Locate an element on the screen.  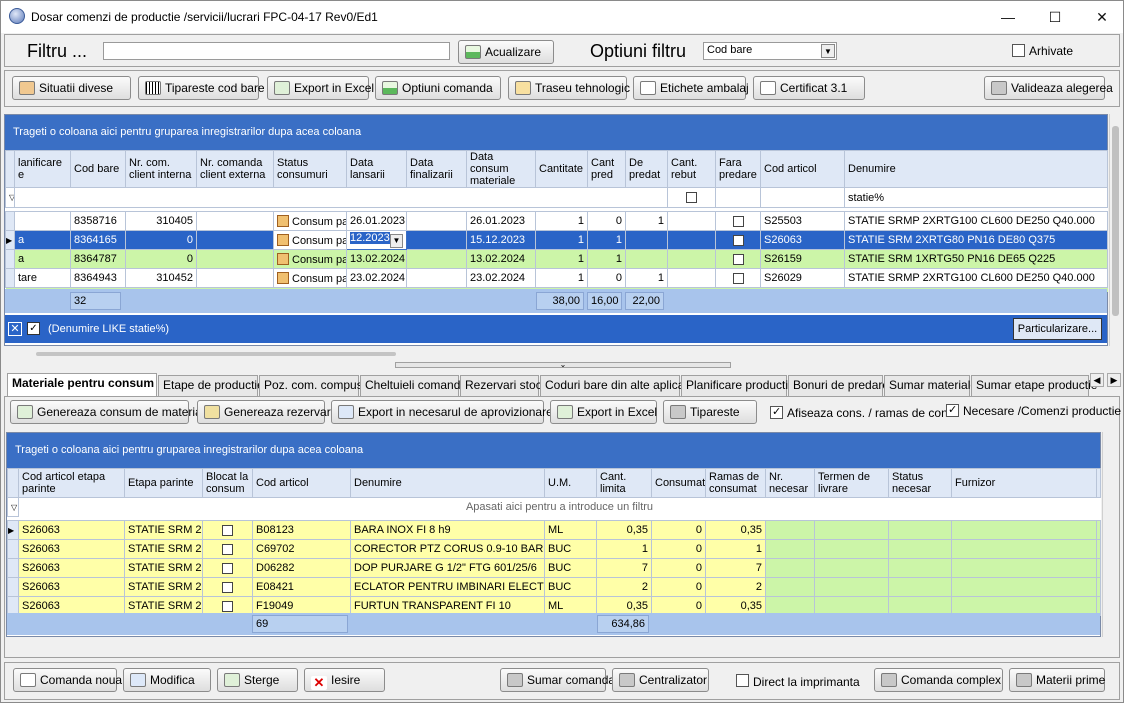
cell-cod-bare: 8364943 is located at coordinates (98, 278).